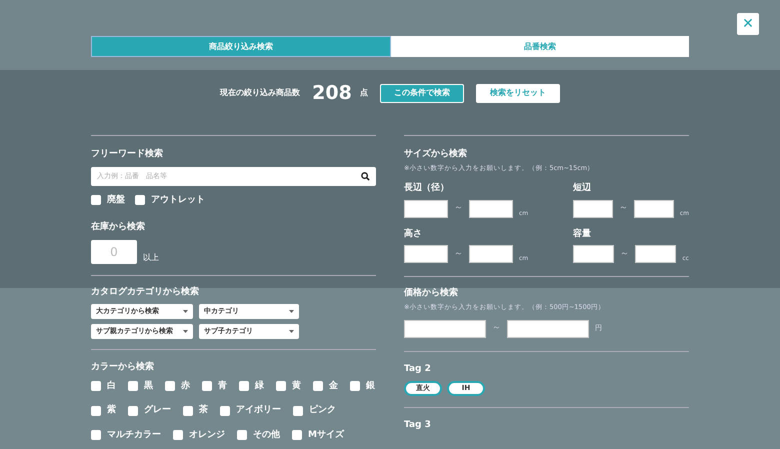 Image resolution: width=780 pixels, height=449 pixels. What do you see at coordinates (326, 435) in the screenshot?
I see `checkbox-label: Mサイズ` at bounding box center [326, 435].